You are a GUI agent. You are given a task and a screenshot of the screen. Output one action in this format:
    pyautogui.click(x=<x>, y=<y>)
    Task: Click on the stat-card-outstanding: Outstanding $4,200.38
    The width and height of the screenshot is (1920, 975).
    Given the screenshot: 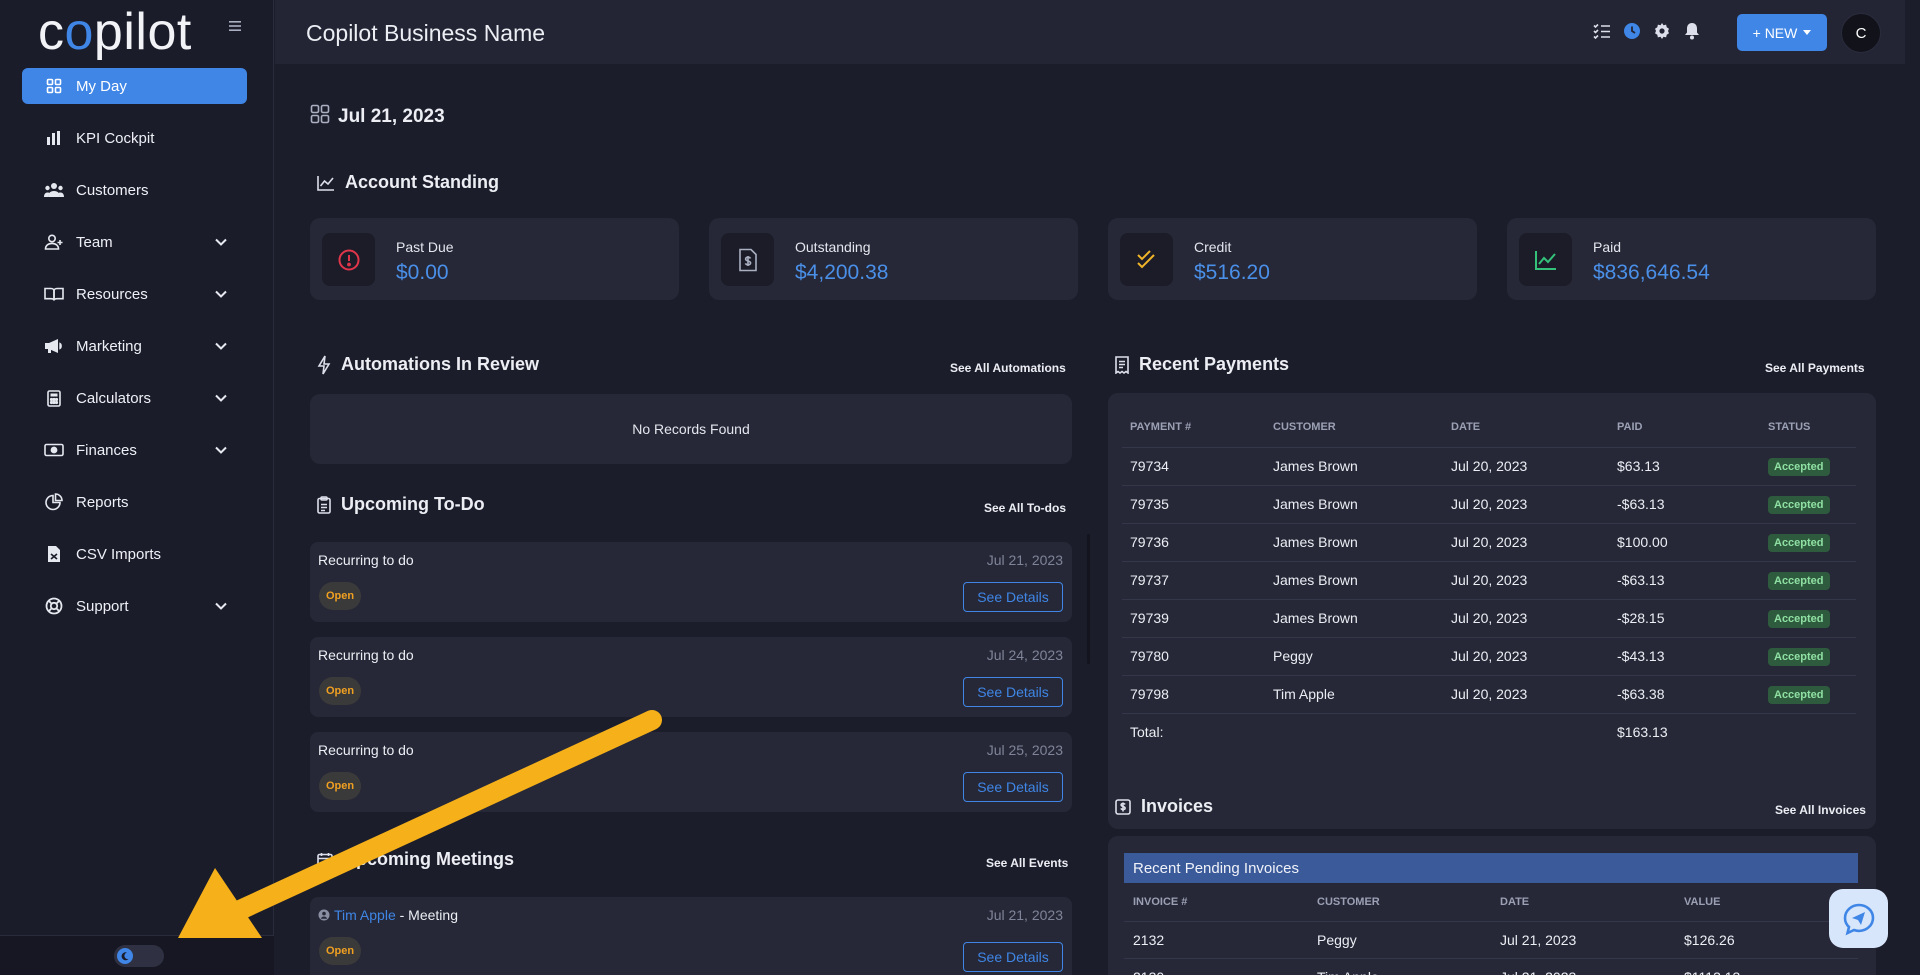 What is the action you would take?
    pyautogui.click(x=893, y=259)
    